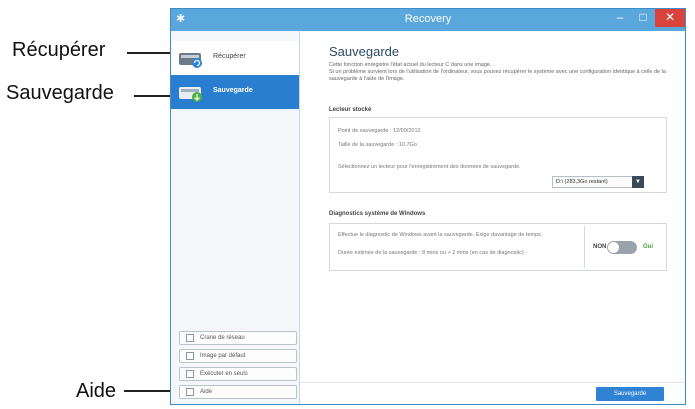 This screenshot has width=695, height=409. Describe the element at coordinates (620, 18) in the screenshot. I see `minimize-button: –` at that location.